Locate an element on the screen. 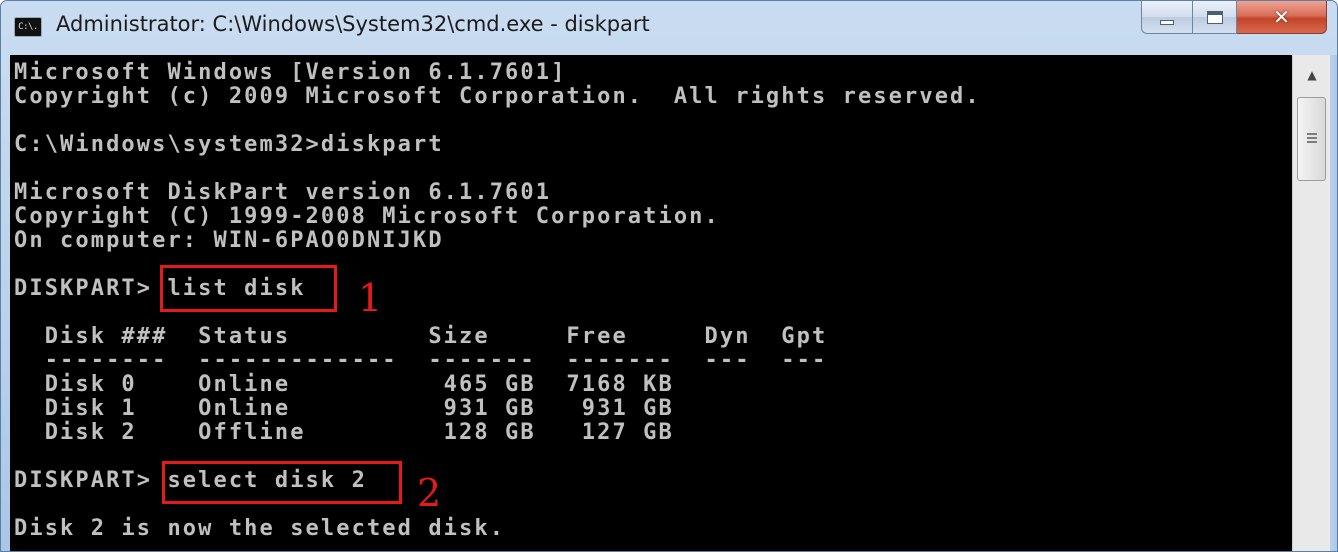  console-line: Microsoft DiskPart version 6.1.7601 is located at coordinates (283, 192).